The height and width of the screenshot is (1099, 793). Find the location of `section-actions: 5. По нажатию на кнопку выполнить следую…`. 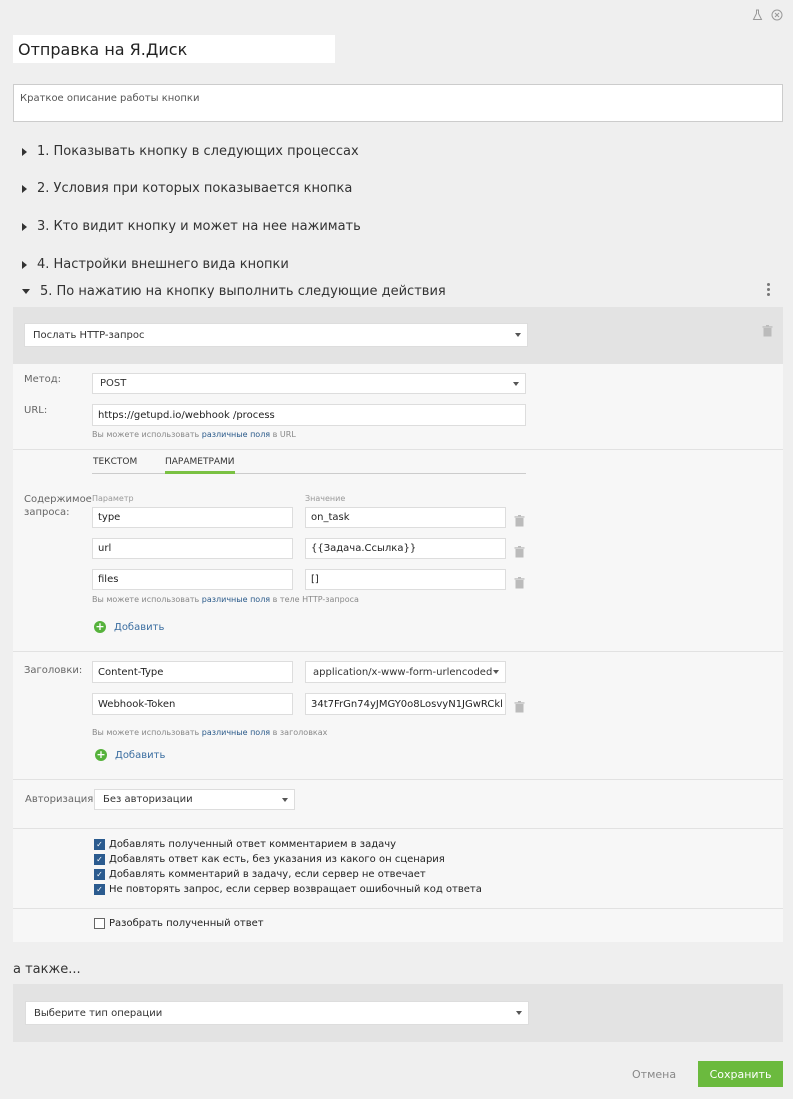

section-actions: 5. По нажатию на кнопку выполнить следую… is located at coordinates (234, 291).